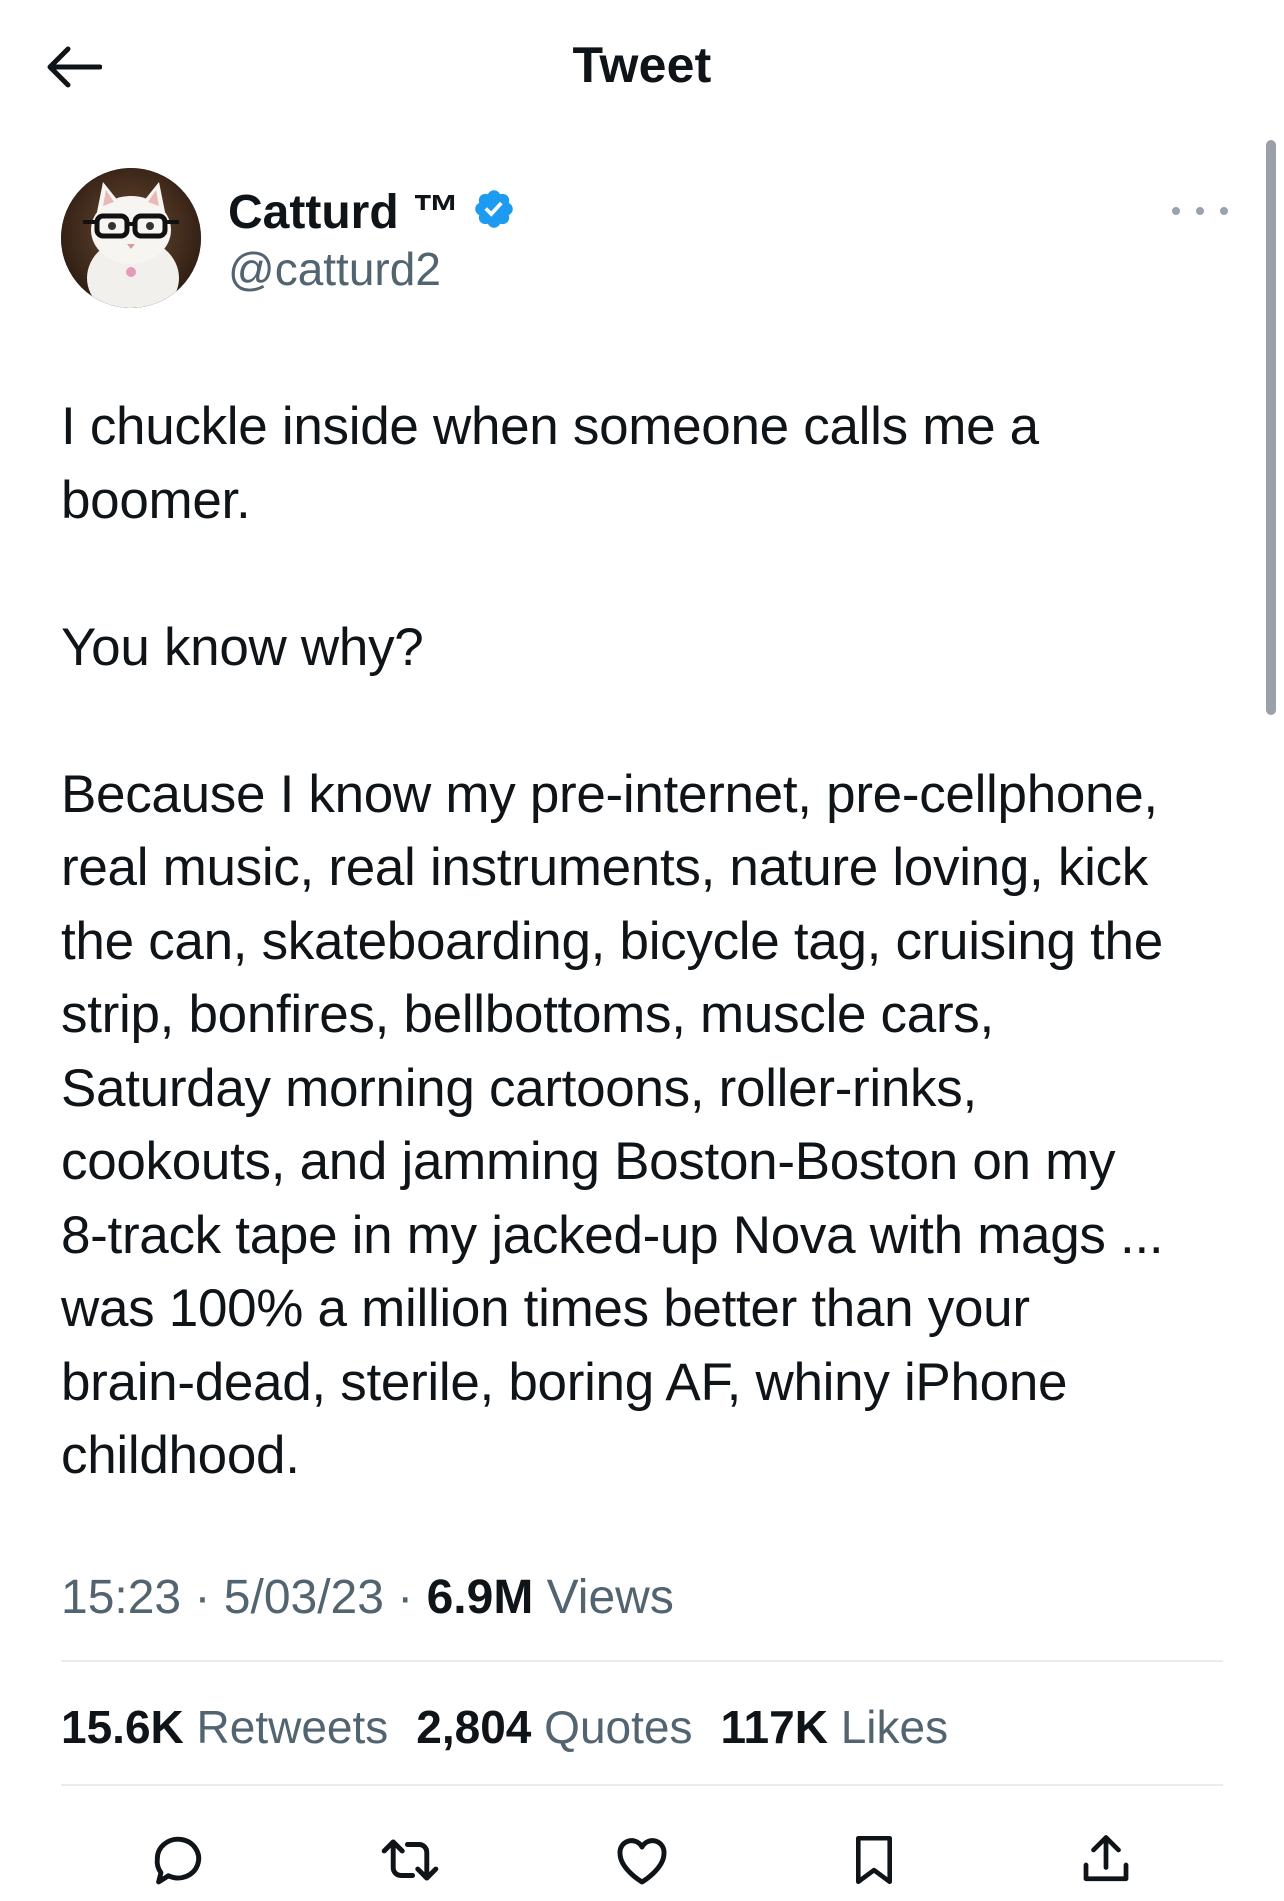  What do you see at coordinates (603, 1597) in the screenshot?
I see `views-label: Views` at bounding box center [603, 1597].